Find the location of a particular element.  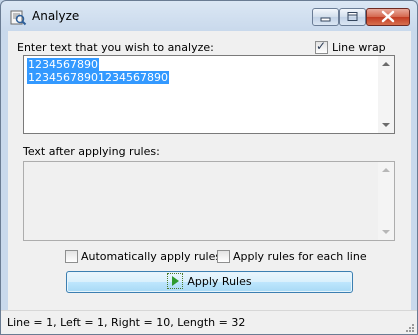

input-text: 1234567890 12345678901234567890 is located at coordinates (98, 71).